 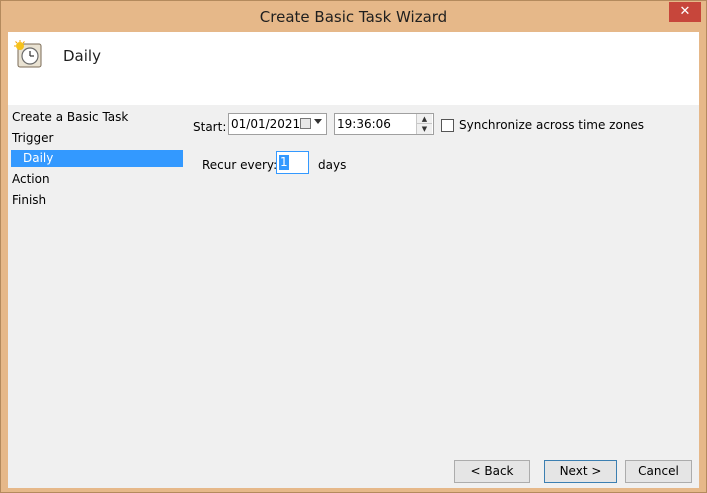 I want to click on nav-item-daily: Daily, so click(x=97, y=158).